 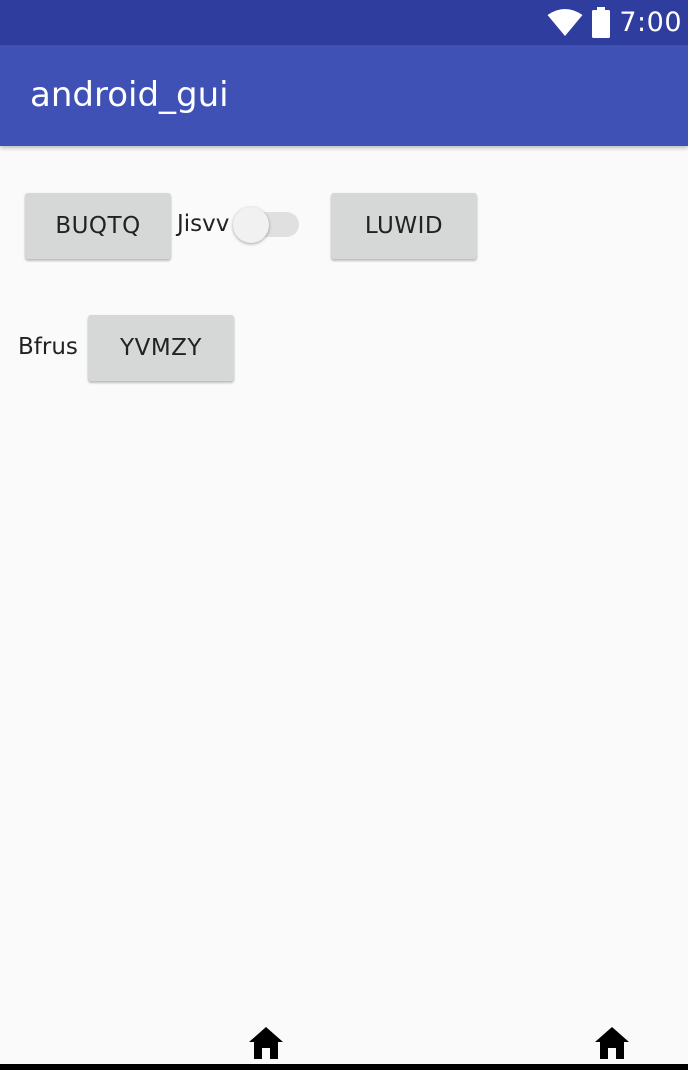 What do you see at coordinates (98, 226) in the screenshot?
I see `buqtq-button: BUQTQ` at bounding box center [98, 226].